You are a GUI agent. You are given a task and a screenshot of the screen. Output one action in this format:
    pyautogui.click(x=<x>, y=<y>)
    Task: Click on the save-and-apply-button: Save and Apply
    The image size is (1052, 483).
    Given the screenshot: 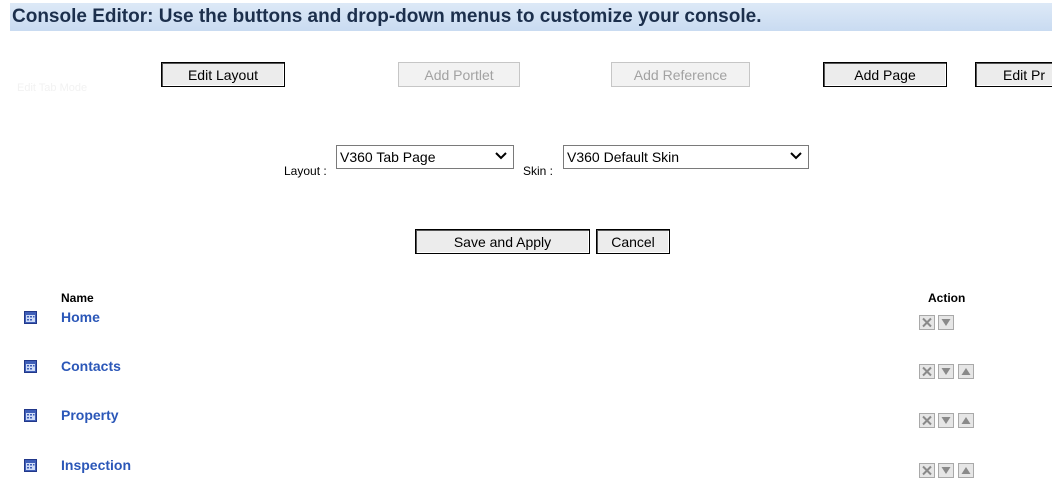 What is the action you would take?
    pyautogui.click(x=502, y=241)
    